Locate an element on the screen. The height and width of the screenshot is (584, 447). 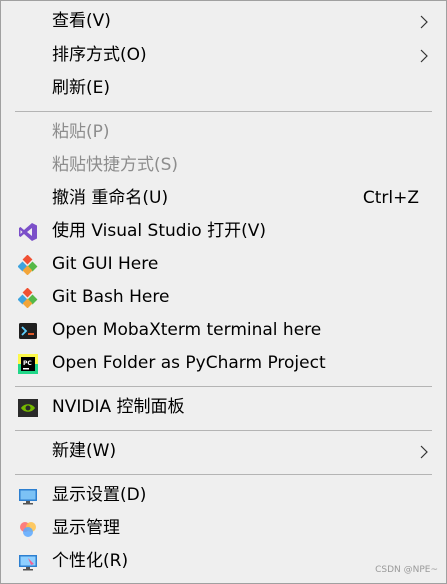
menu-item-new: 新建(W) is located at coordinates (223, 451).